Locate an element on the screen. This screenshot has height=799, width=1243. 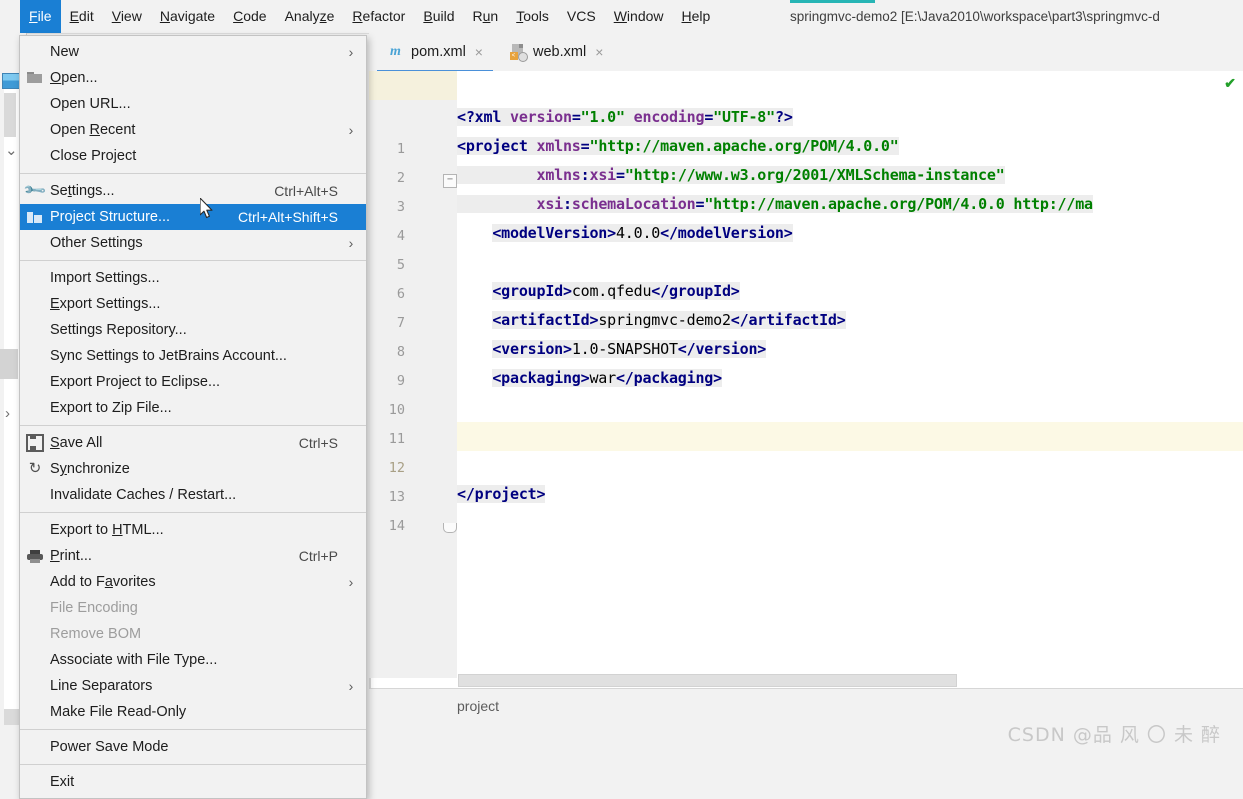
menu-item-other-settings: Other Settings › is located at coordinates (193, 243).